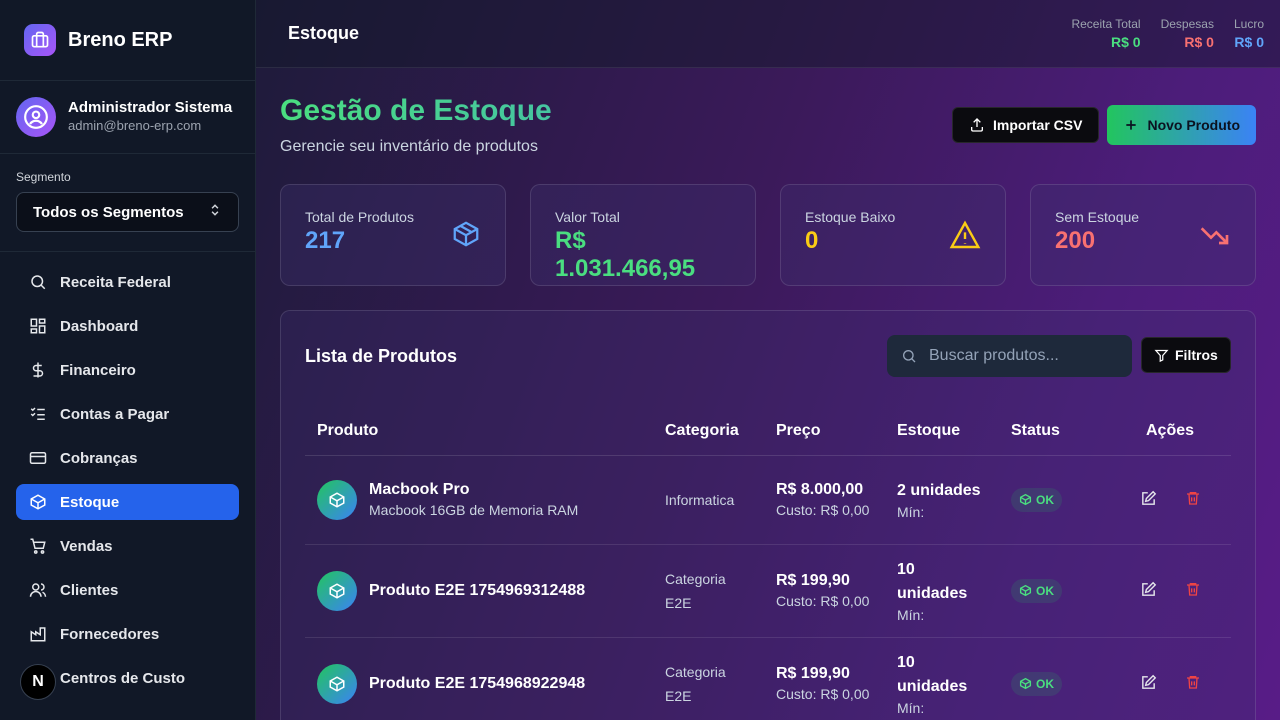 The image size is (1280, 720). What do you see at coordinates (939, 490) in the screenshot?
I see `product-stock: 2 unidades` at bounding box center [939, 490].